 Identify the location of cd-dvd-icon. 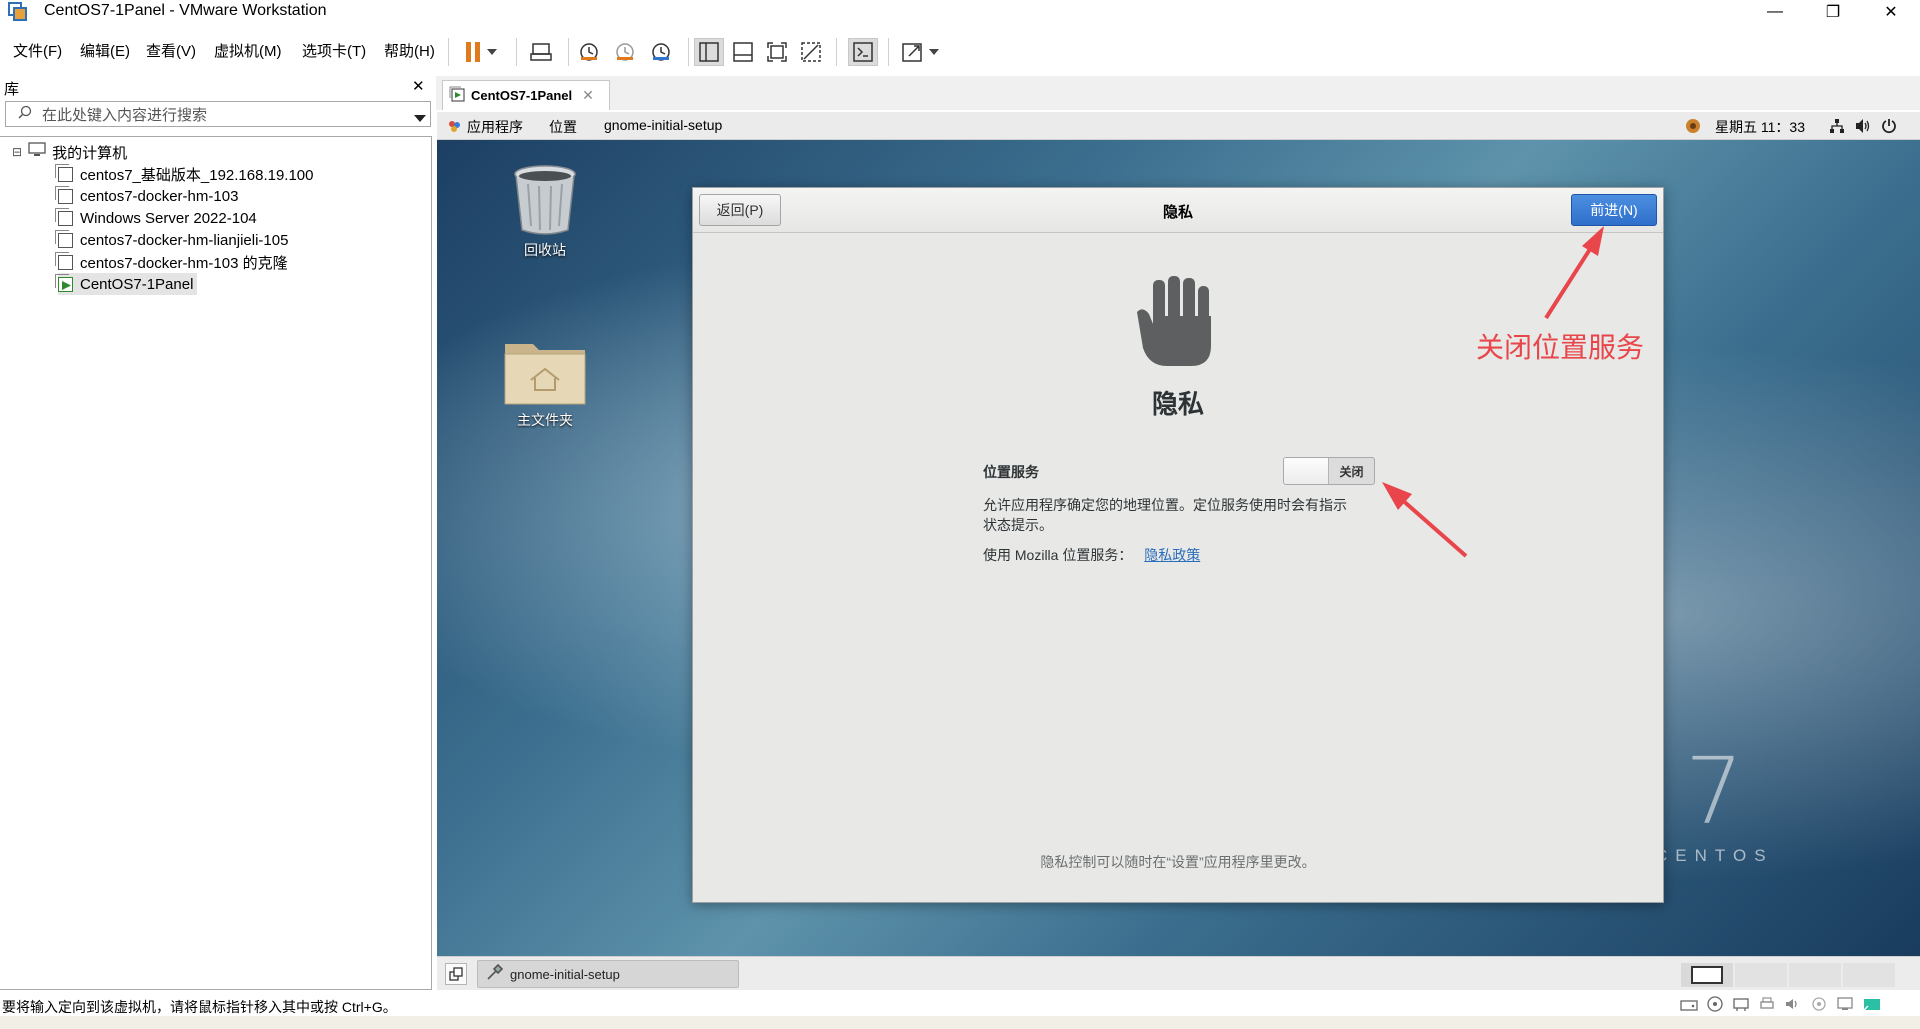
(1715, 1006).